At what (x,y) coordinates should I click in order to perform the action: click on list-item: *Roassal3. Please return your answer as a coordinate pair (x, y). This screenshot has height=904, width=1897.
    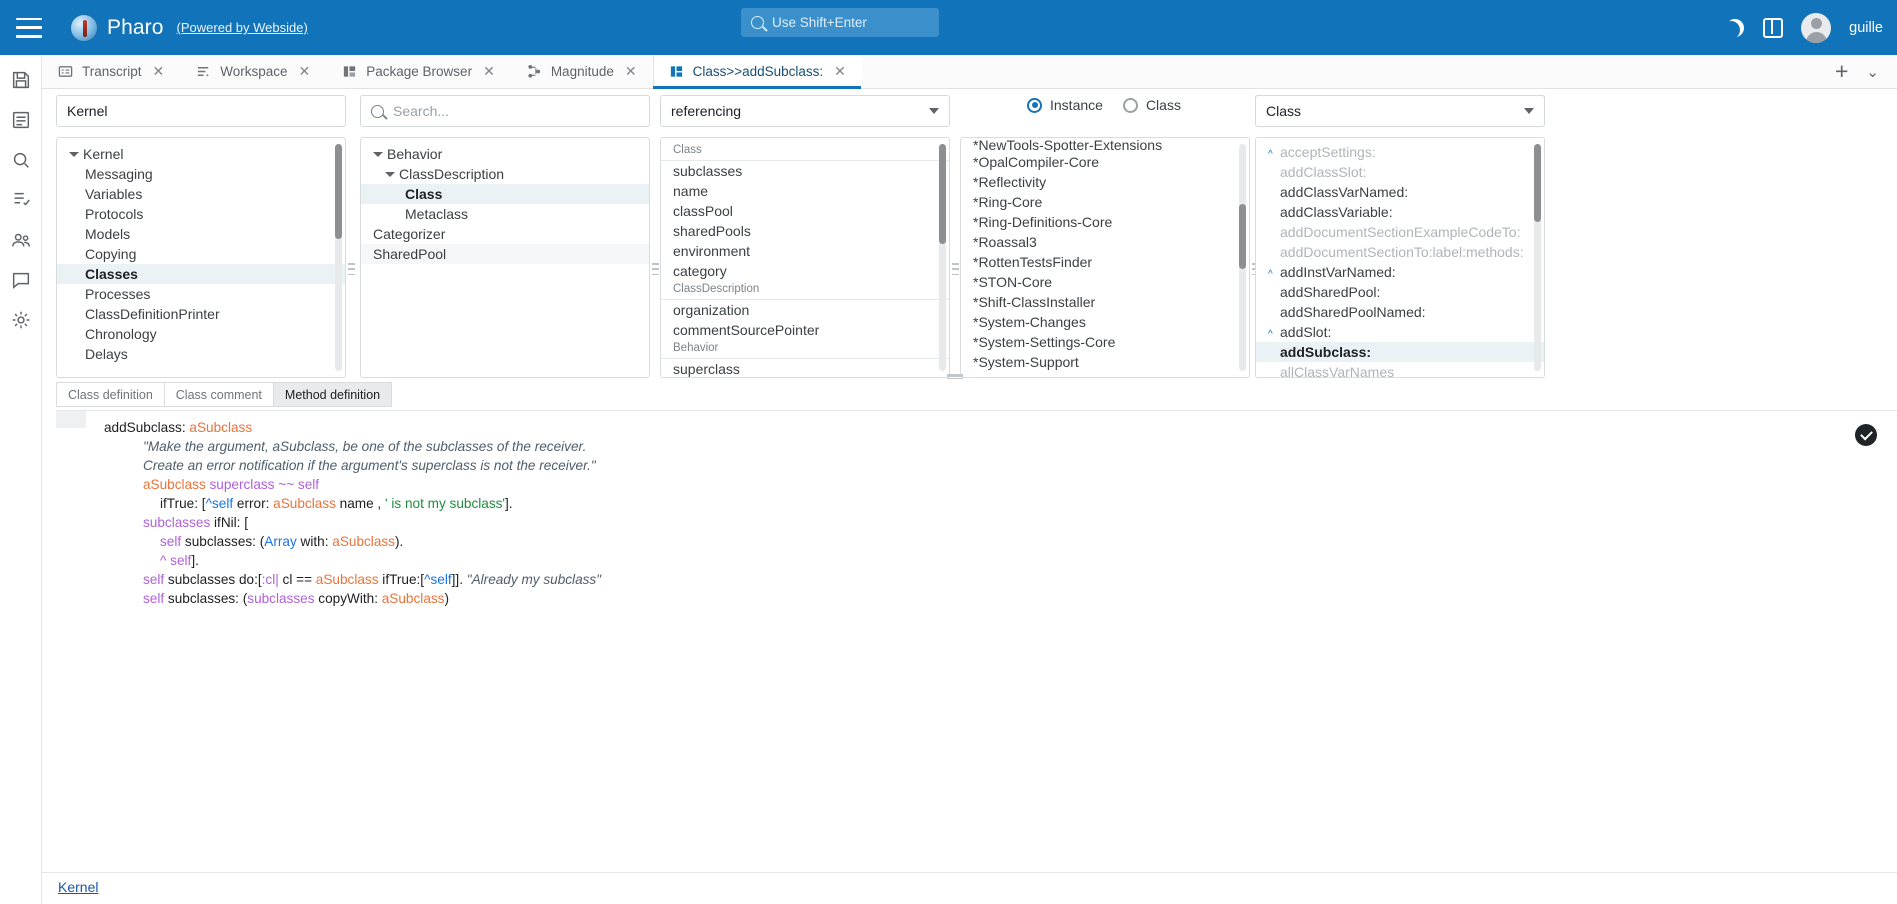
    Looking at the image, I should click on (1105, 242).